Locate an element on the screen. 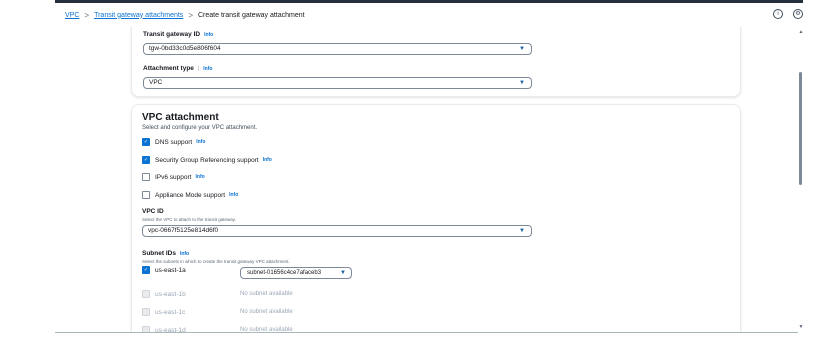 The height and width of the screenshot is (358, 828). vpc-id-select: vpc-0667f5125e814d6f0 ▼ is located at coordinates (337, 231).